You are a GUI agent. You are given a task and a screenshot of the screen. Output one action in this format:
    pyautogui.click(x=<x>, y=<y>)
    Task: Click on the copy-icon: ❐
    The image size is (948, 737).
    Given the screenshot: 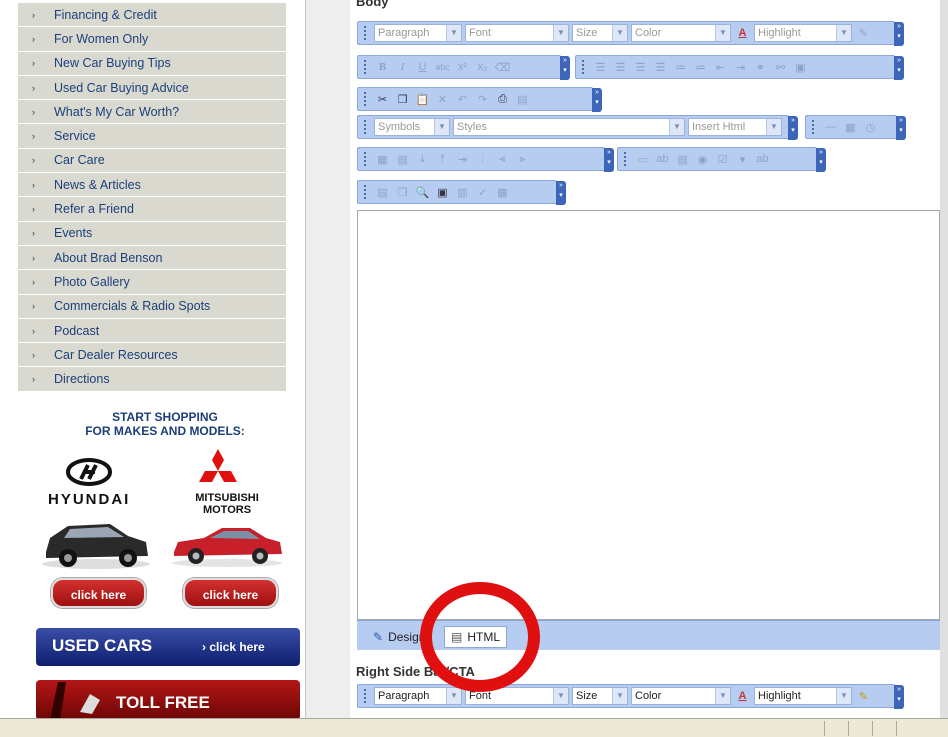 What is the action you would take?
    pyautogui.click(x=402, y=99)
    